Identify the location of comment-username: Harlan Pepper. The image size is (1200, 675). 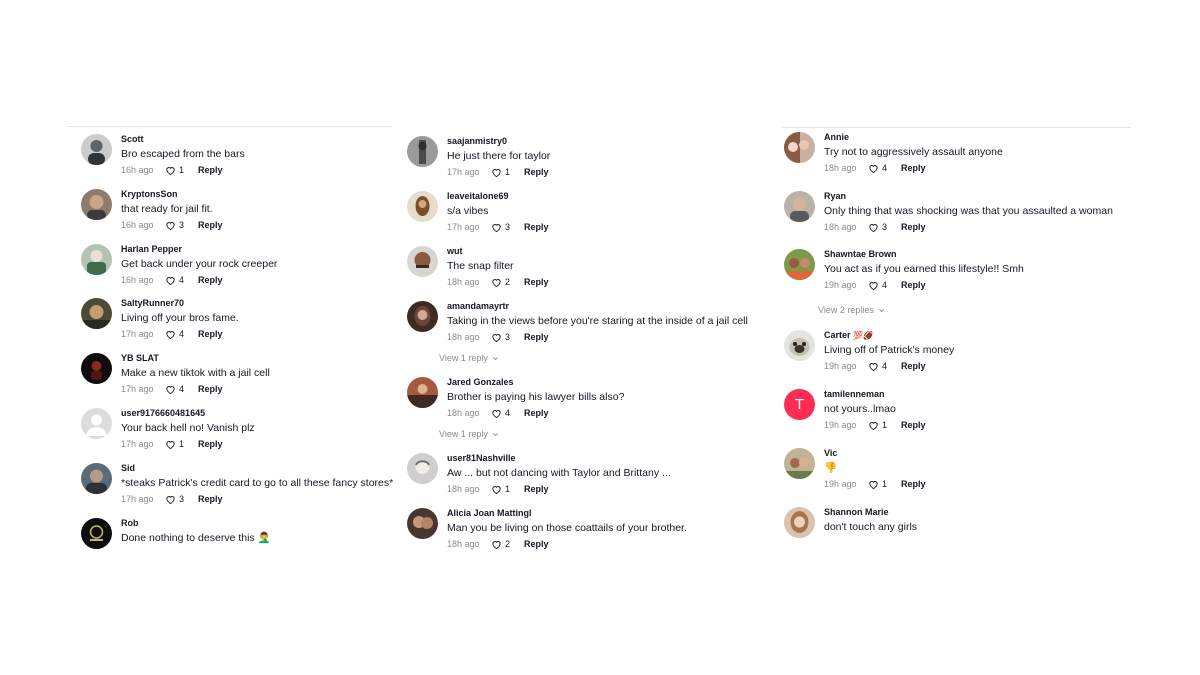
(199, 249).